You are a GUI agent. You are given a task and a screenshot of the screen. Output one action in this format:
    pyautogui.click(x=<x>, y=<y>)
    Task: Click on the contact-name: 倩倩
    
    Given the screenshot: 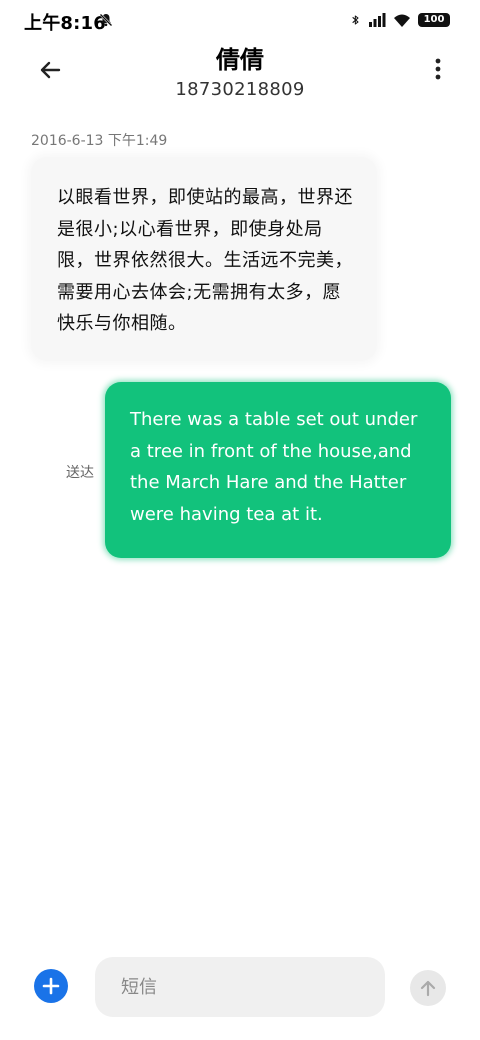 What is the action you would take?
    pyautogui.click(x=240, y=60)
    